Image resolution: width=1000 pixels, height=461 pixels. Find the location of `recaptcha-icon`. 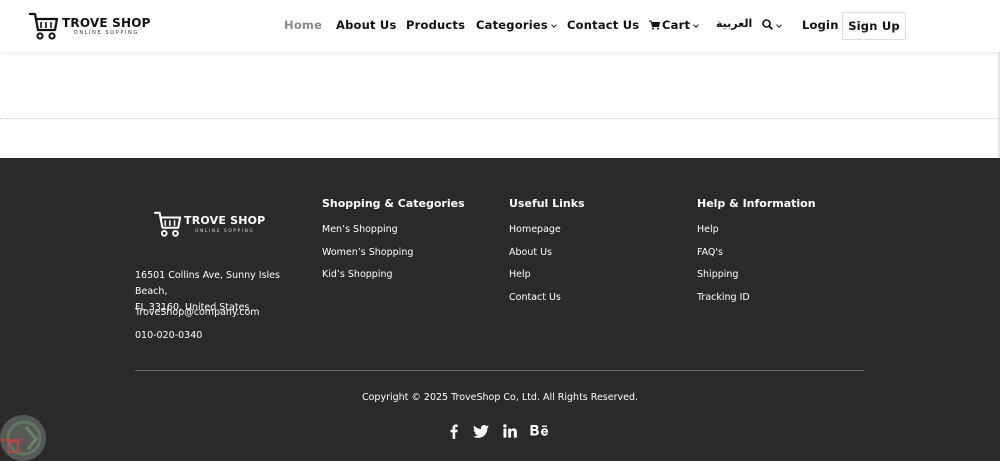

recaptcha-icon is located at coordinates (21, 438).